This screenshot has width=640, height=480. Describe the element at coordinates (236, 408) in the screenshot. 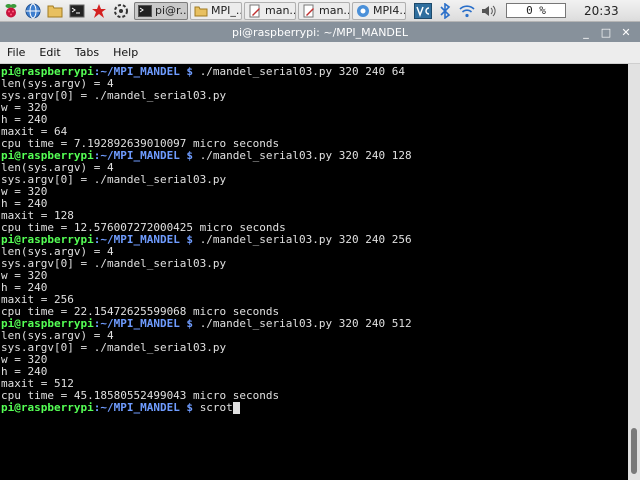

I see `text-cursor` at that location.